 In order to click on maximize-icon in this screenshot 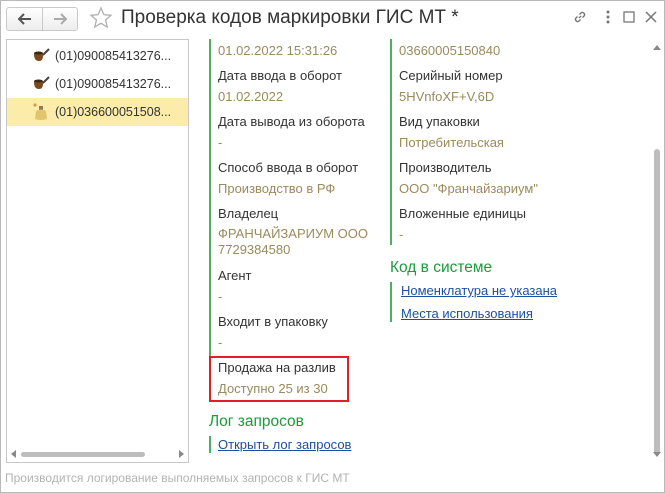, I will do `click(629, 17)`.